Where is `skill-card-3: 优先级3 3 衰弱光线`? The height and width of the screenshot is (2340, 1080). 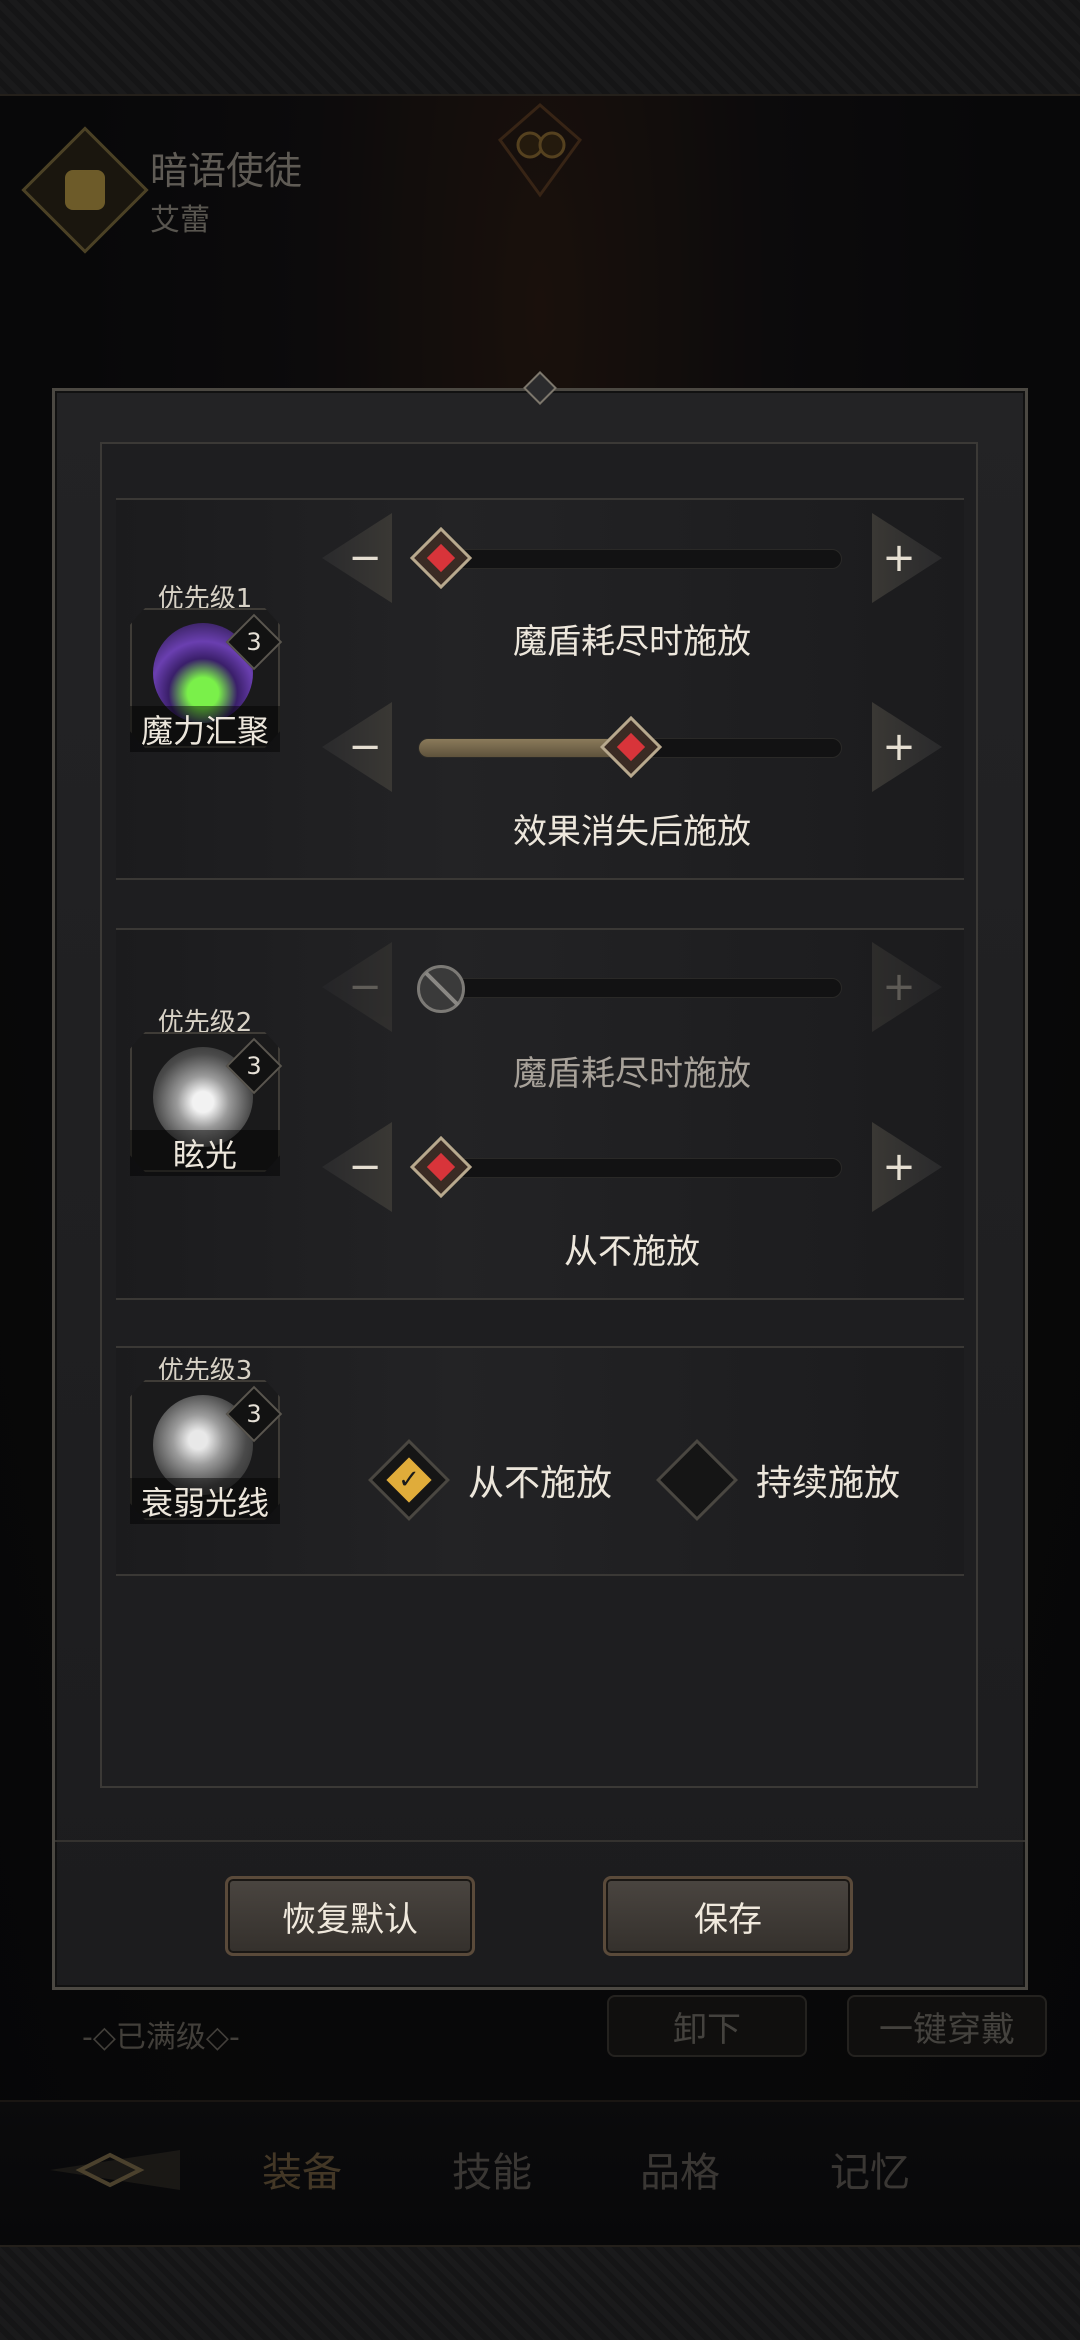 skill-card-3: 优先级3 3 衰弱光线 is located at coordinates (206, 1437).